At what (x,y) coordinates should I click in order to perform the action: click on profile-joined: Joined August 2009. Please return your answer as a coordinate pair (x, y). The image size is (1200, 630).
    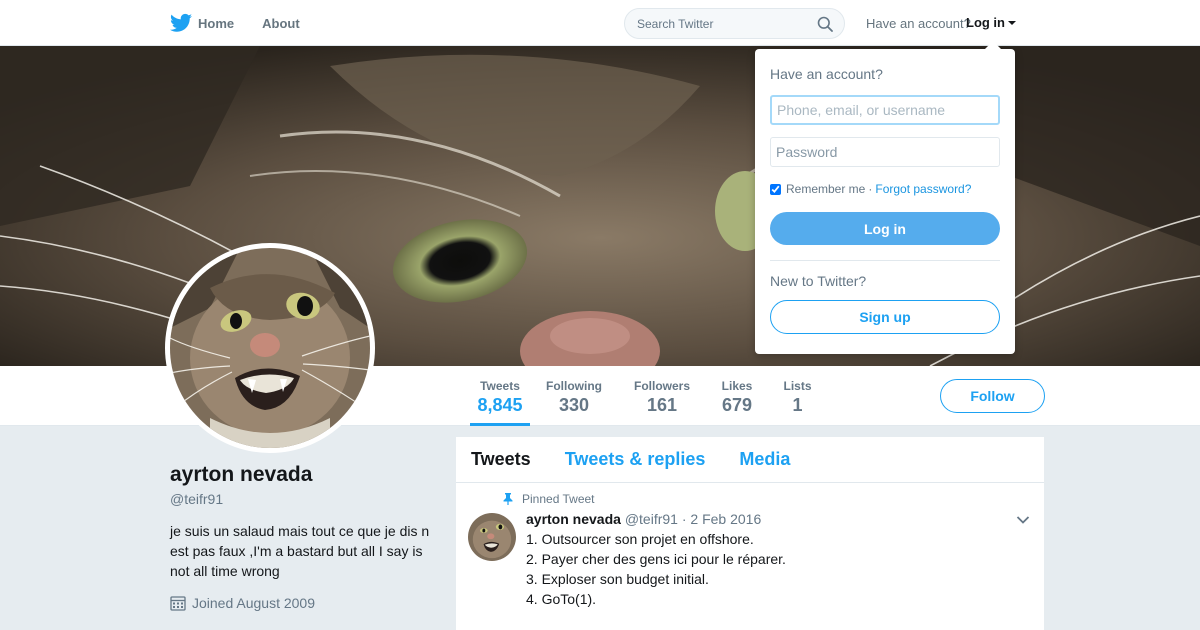
    Looking at the image, I should click on (242, 603).